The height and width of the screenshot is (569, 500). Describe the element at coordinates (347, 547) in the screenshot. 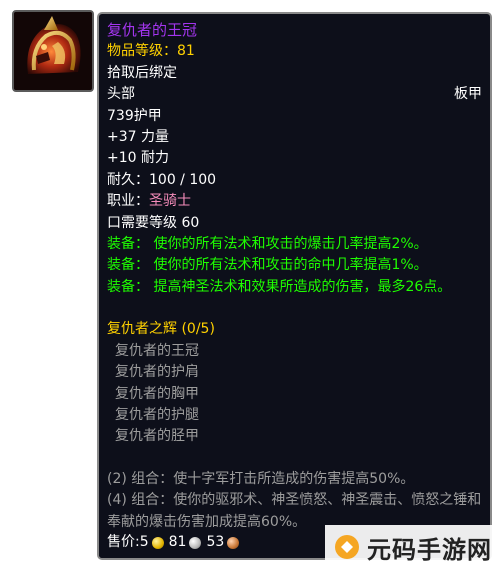

I see `watermark-logo-icon` at that location.